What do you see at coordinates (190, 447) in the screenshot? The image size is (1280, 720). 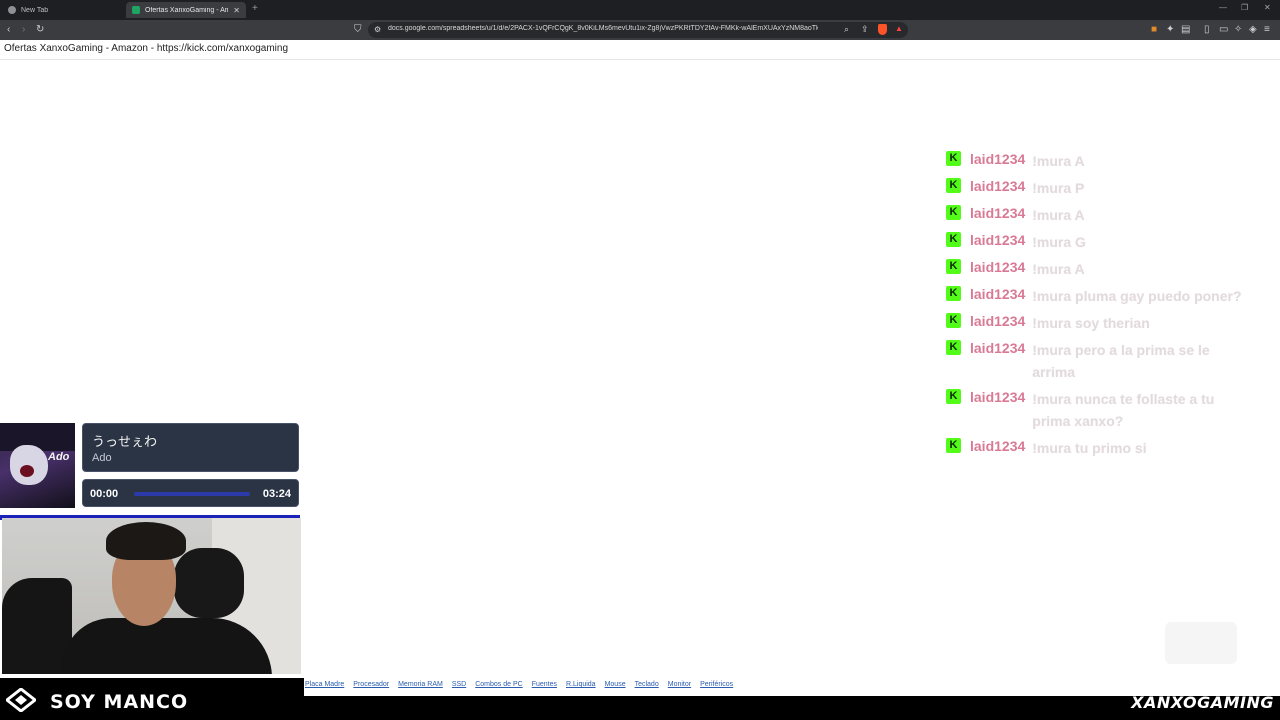 I see `now-playing-card: うっせぇわ Ado` at bounding box center [190, 447].